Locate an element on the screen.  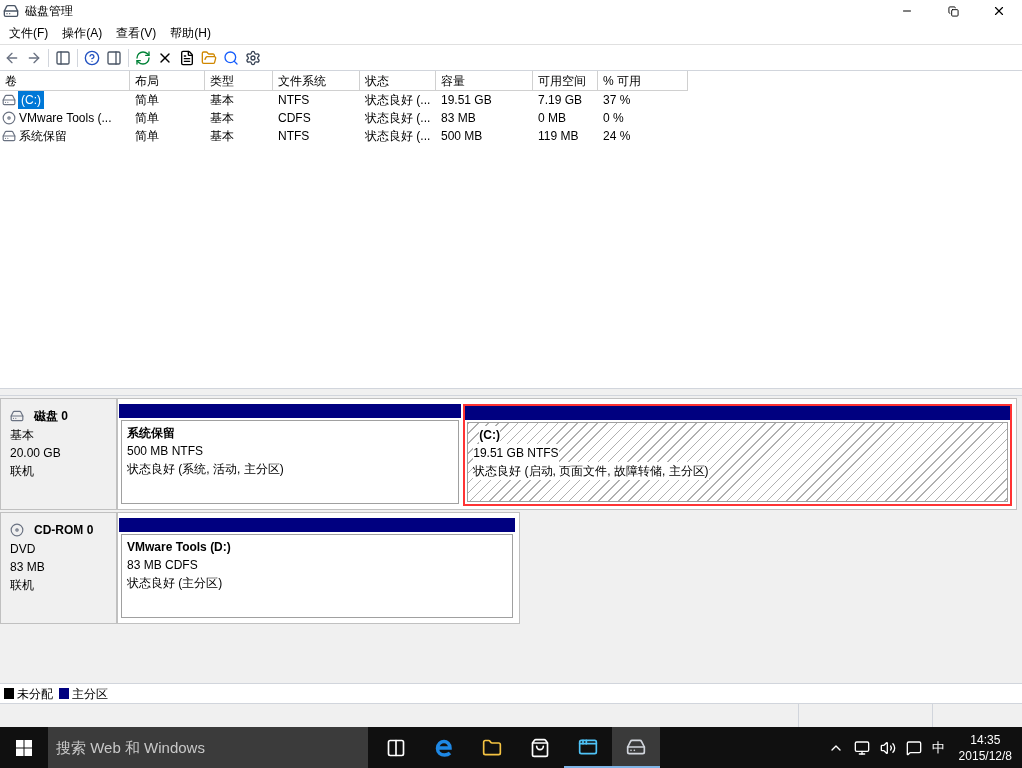
menu-item: 文件(F) is located at coordinates (29, 33).